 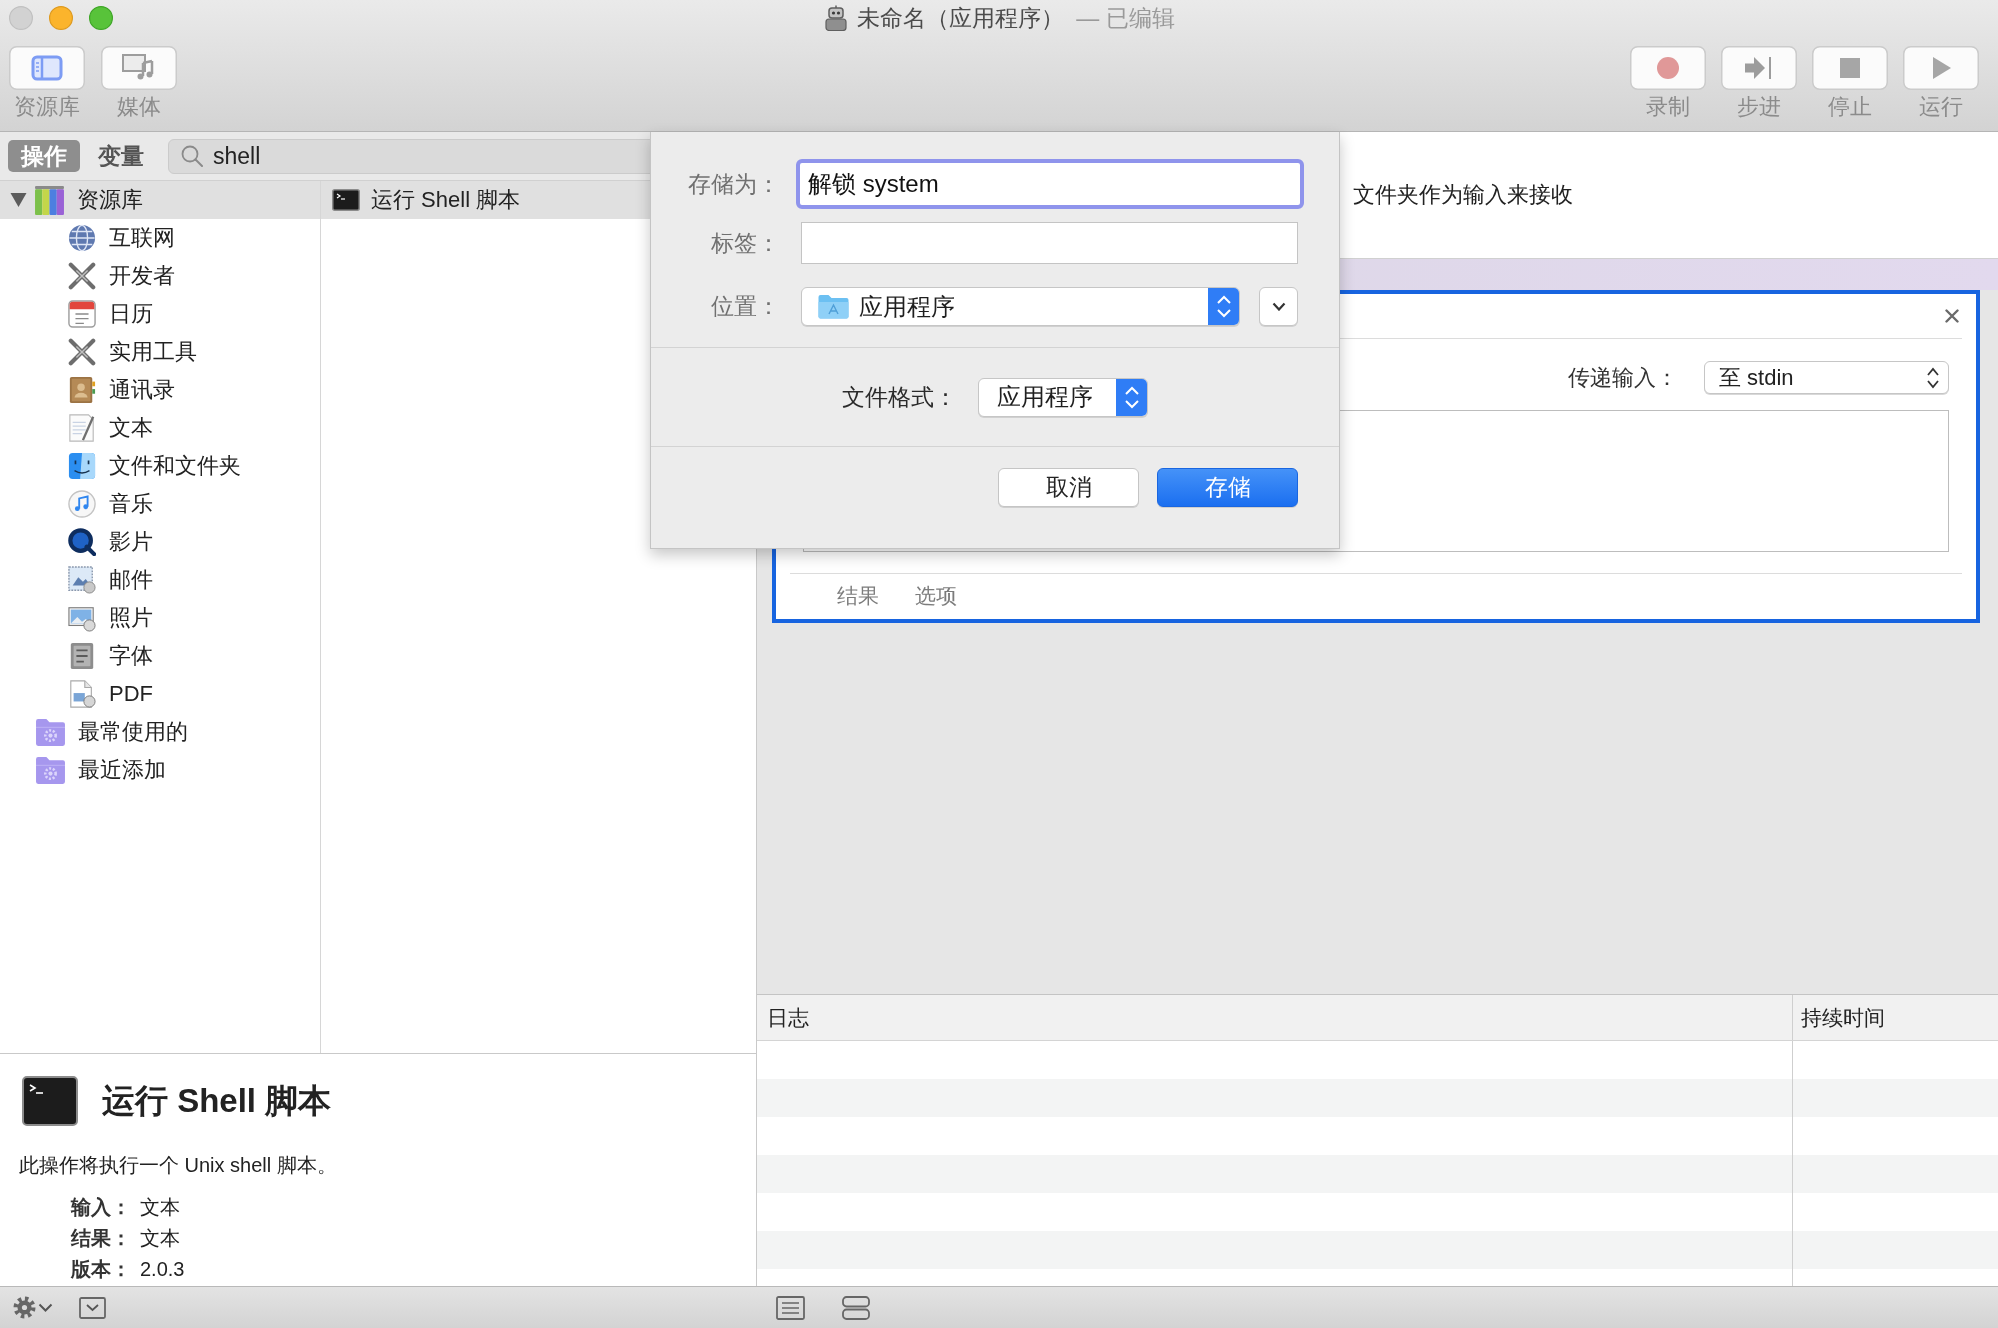 What do you see at coordinates (101, 18) in the screenshot?
I see `zoom-icon` at bounding box center [101, 18].